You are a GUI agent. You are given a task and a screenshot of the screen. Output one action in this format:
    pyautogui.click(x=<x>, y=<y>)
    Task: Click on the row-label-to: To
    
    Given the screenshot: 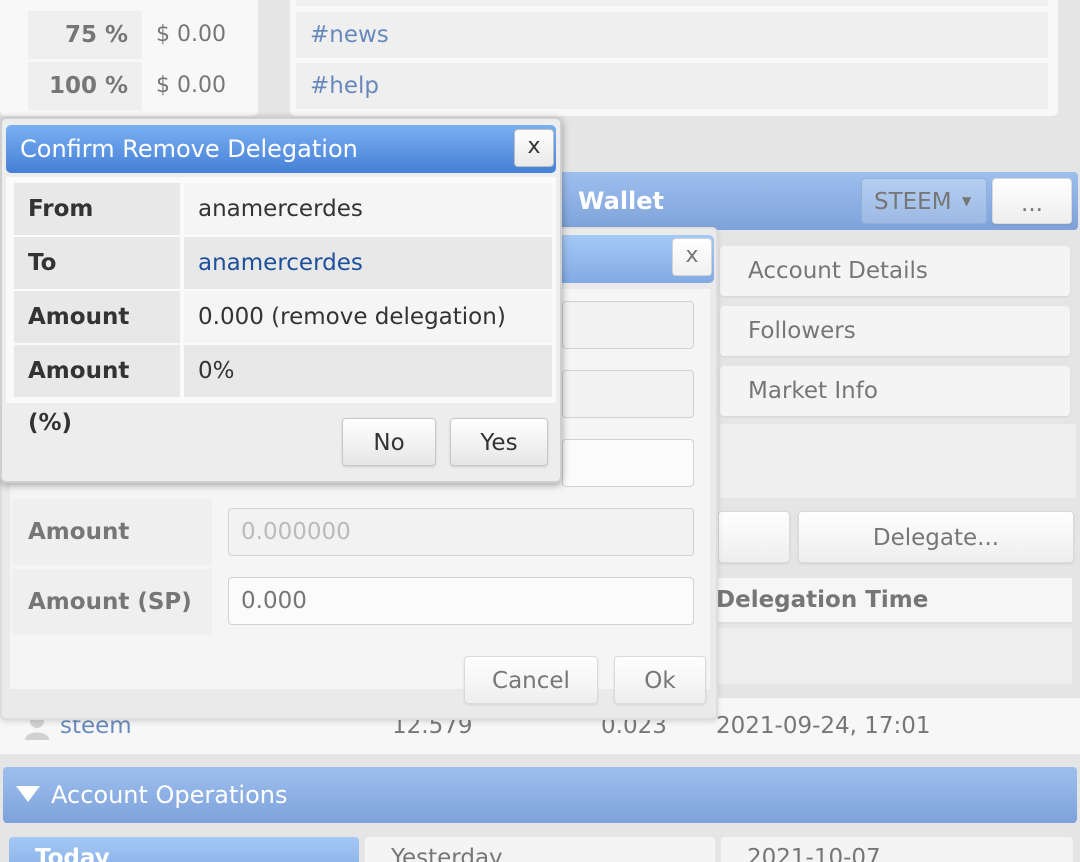 What is the action you would take?
    pyautogui.click(x=97, y=263)
    